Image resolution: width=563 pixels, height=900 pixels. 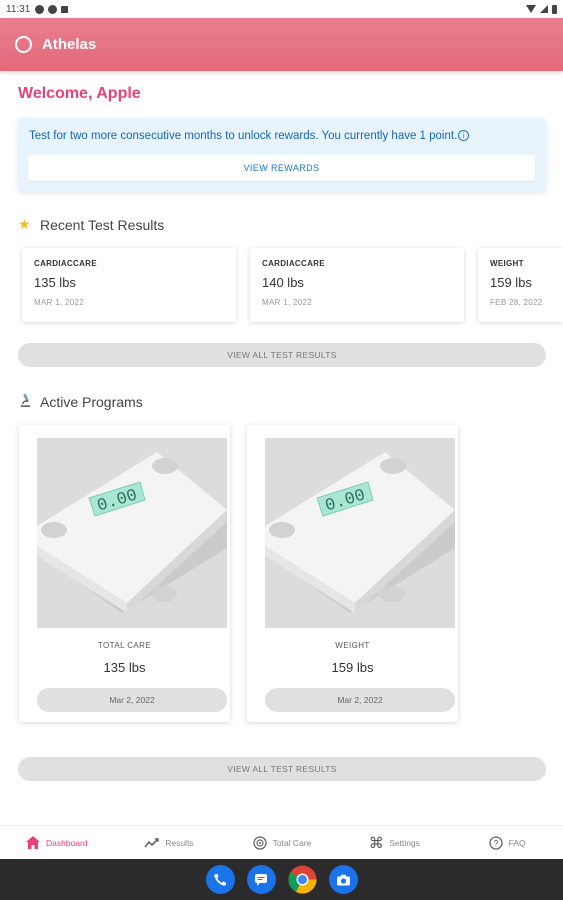 What do you see at coordinates (18, 9) in the screenshot?
I see `status-time: 11:31` at bounding box center [18, 9].